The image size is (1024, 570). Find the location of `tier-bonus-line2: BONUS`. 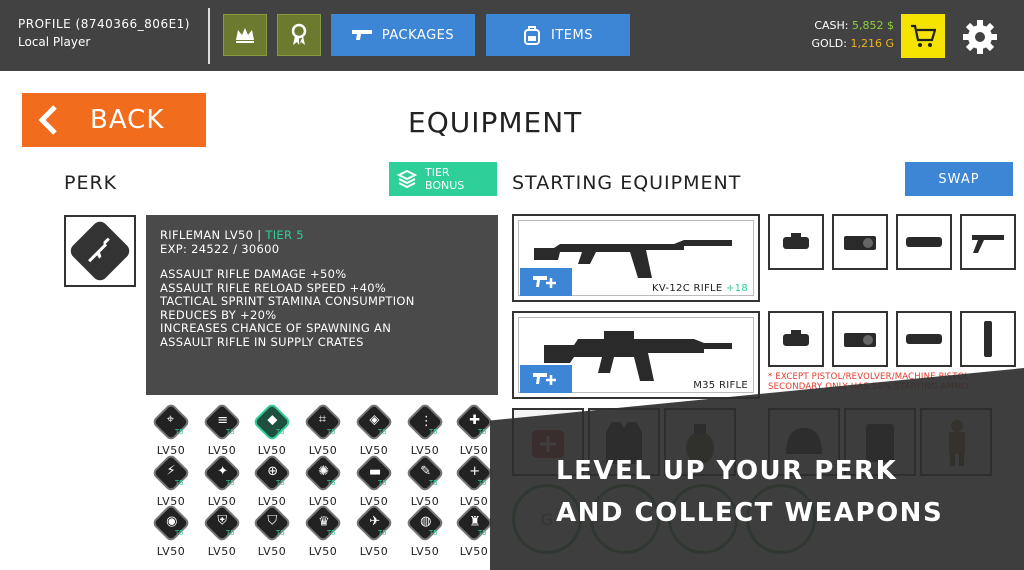

tier-bonus-line2: BONUS is located at coordinates (445, 185).